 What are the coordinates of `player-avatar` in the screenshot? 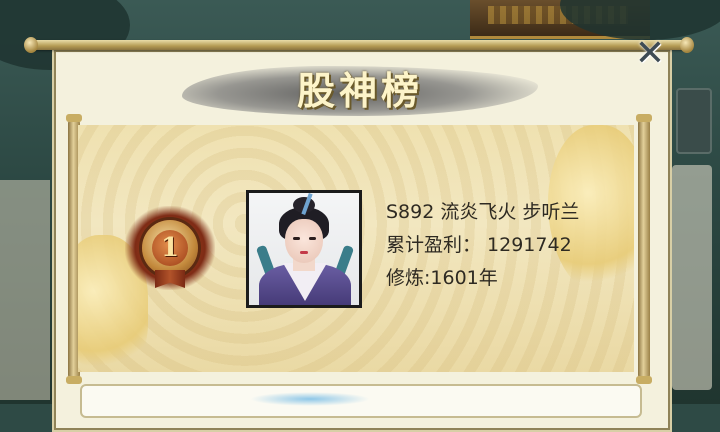 It's located at (304, 249).